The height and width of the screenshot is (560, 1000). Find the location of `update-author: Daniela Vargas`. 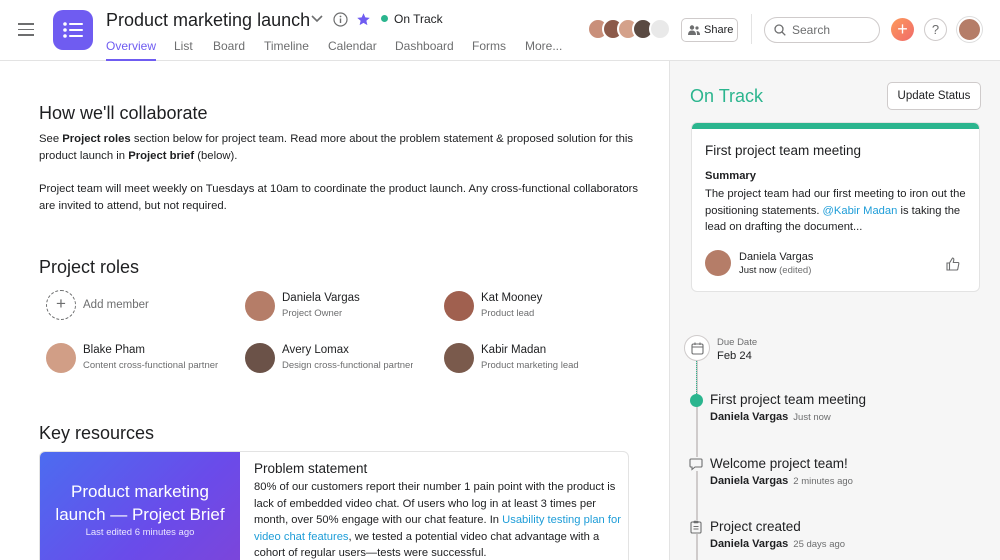

update-author: Daniela Vargas is located at coordinates (776, 257).